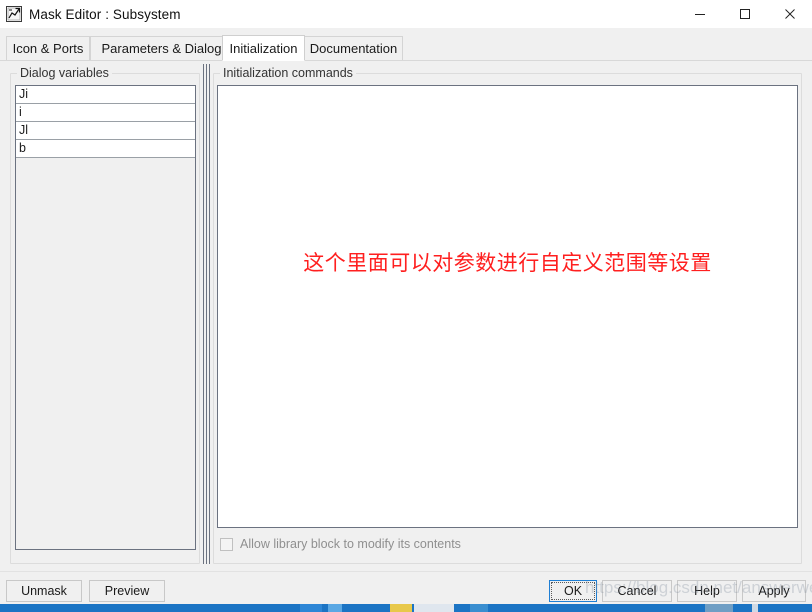  Describe the element at coordinates (226, 544) in the screenshot. I see `allow-library-modify-checkbox` at that location.